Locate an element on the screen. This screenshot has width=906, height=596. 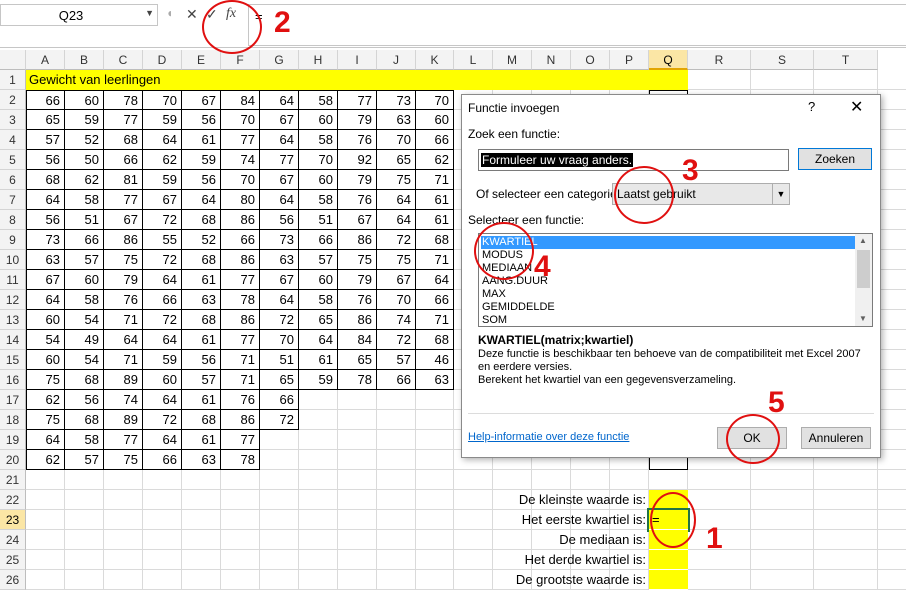
row-header-17: 17 is located at coordinates (13, 400).